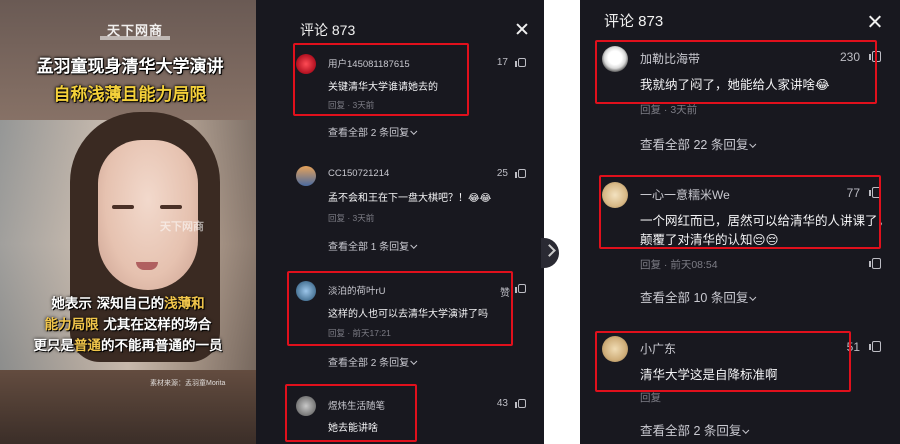 Image resolution: width=900 pixels, height=444 pixels. Describe the element at coordinates (182, 227) in the screenshot. I see `video-watermark: 天下网商` at that location.